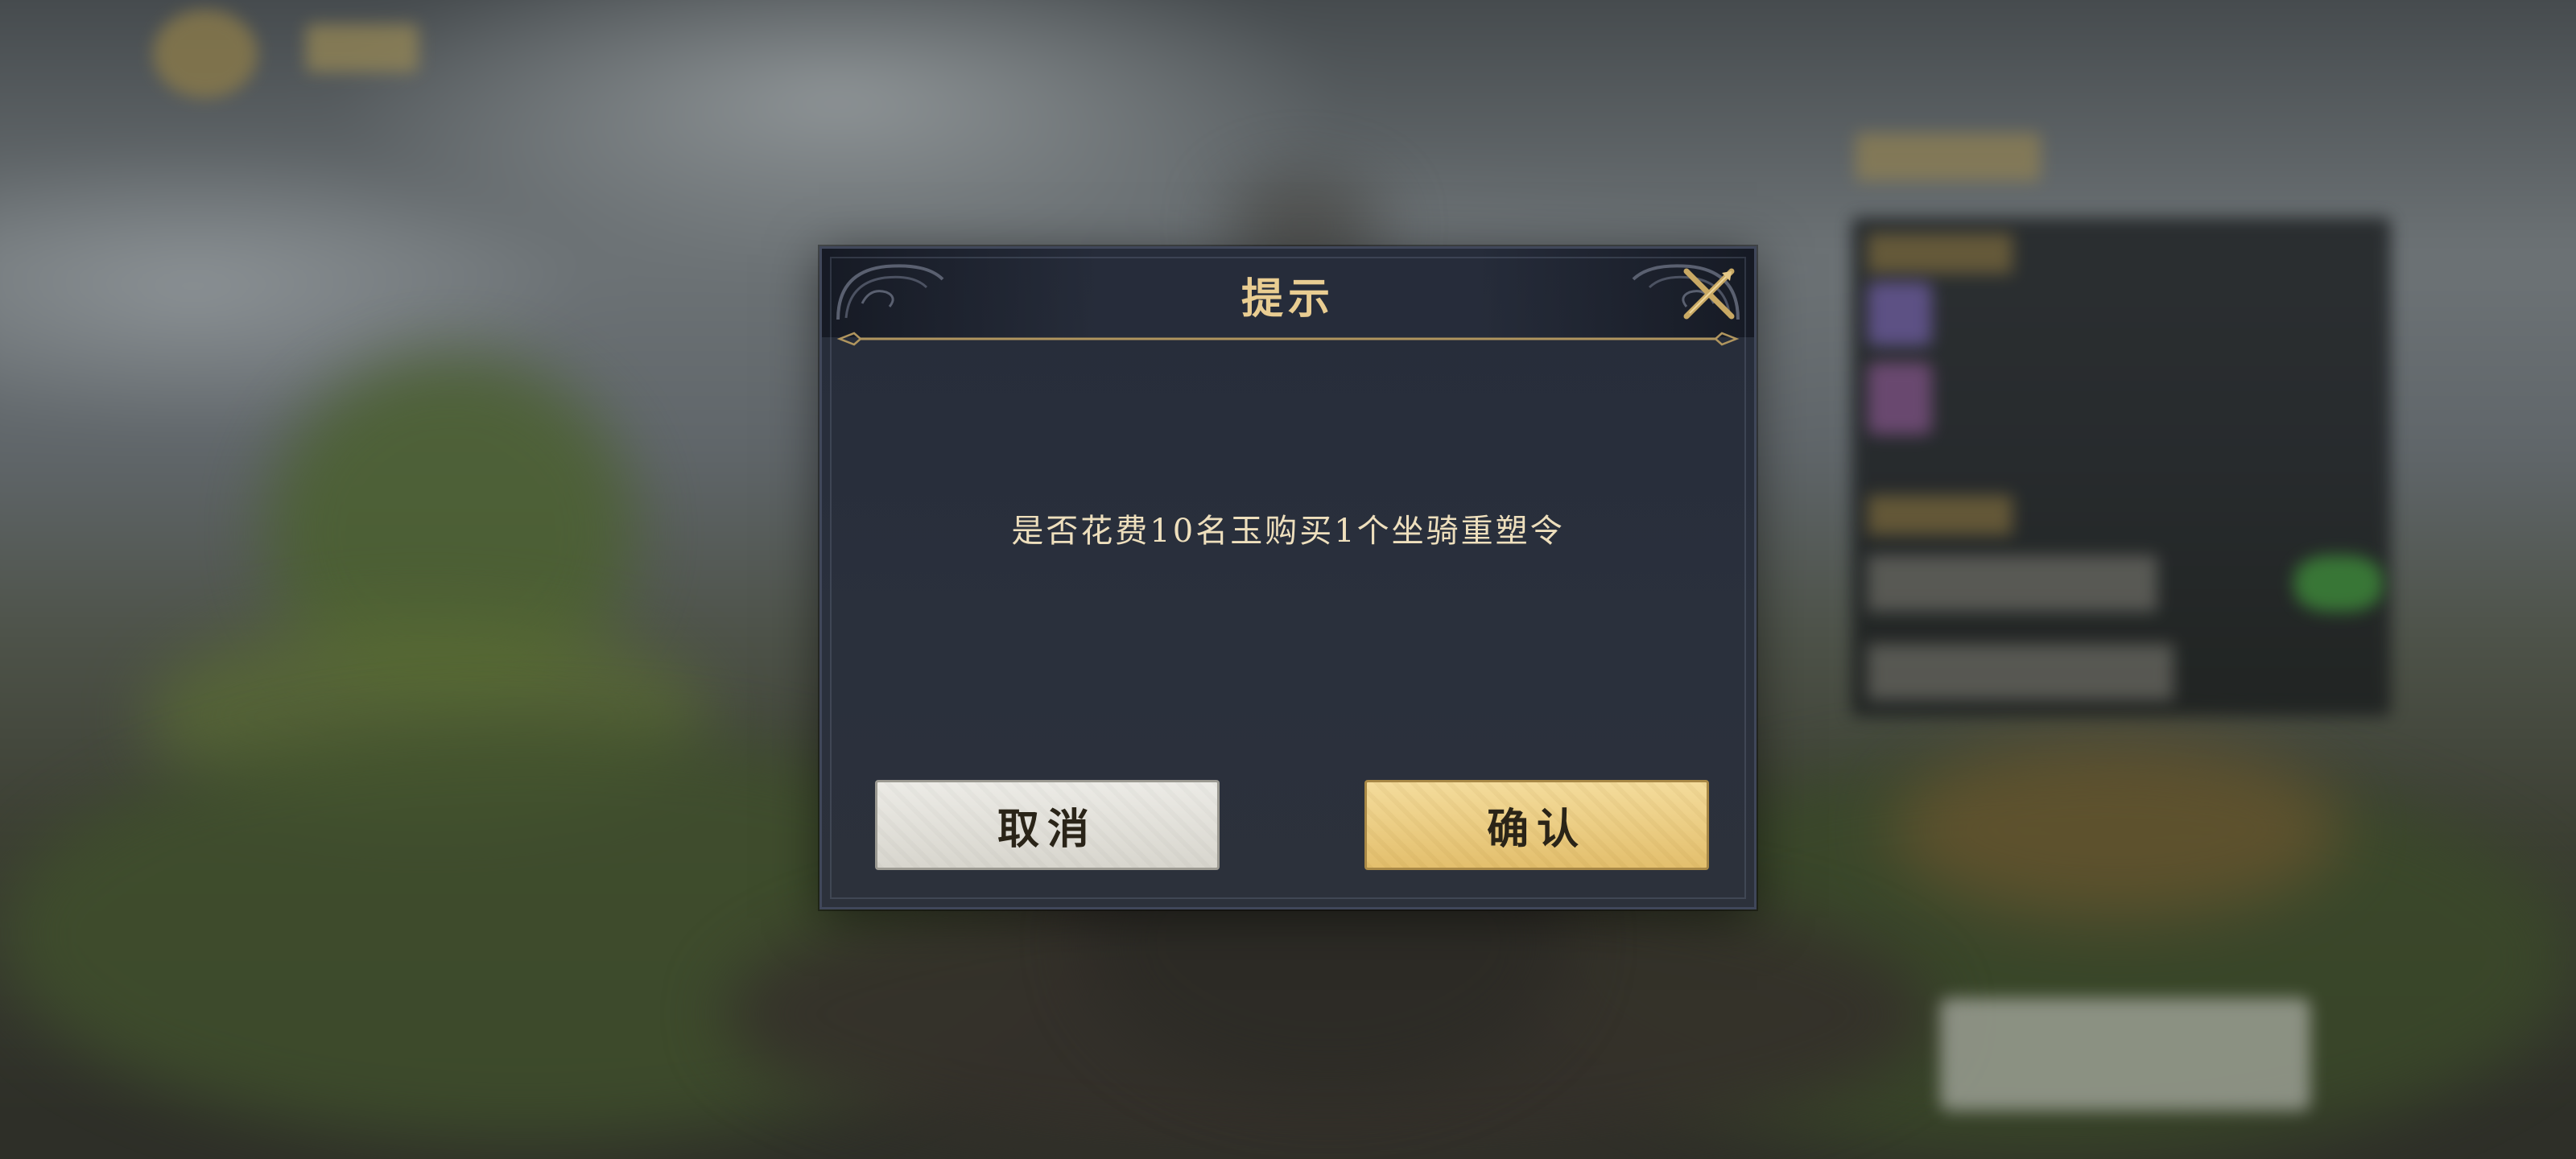  Describe the element at coordinates (1288, 531) in the screenshot. I see `dialog-message: 是否花费10名玉购买1个坐骑重塑令` at that location.